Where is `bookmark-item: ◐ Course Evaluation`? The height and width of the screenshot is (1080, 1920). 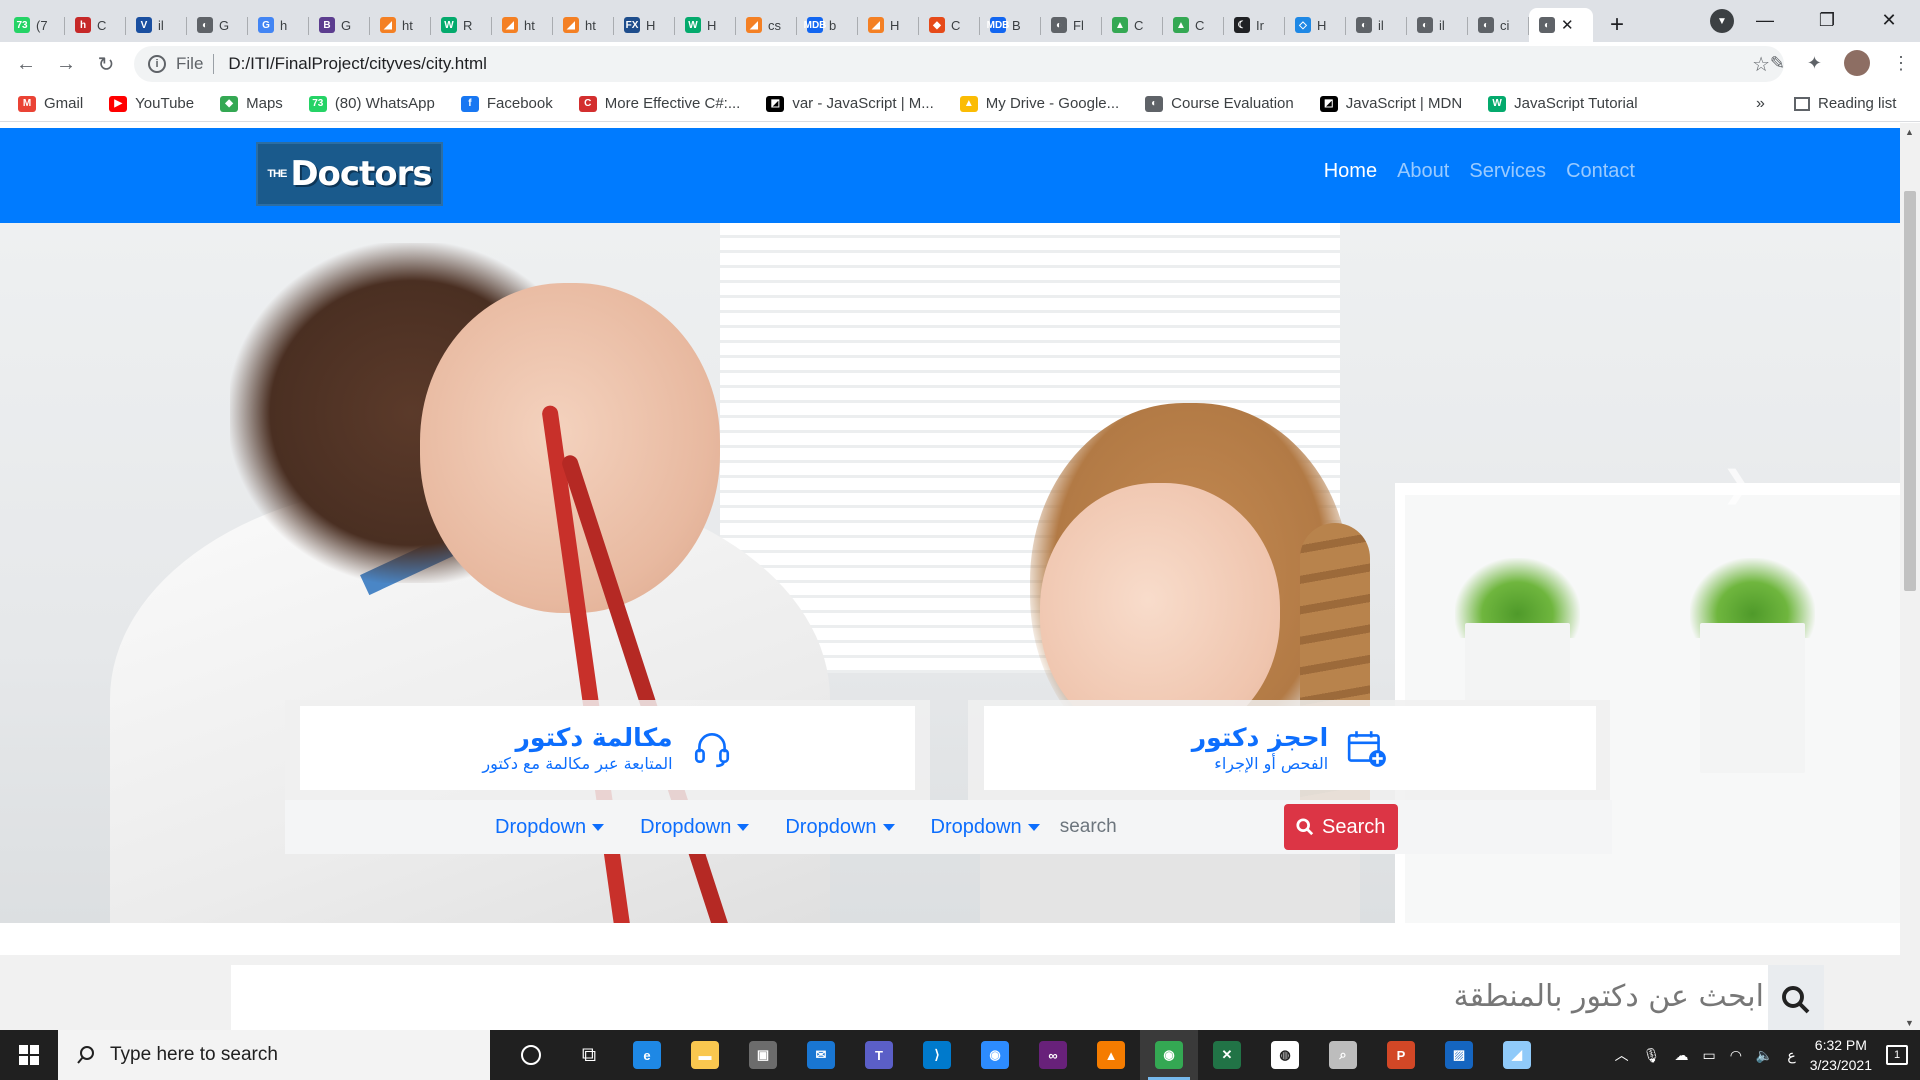 bookmark-item: ◐ Course Evaluation is located at coordinates (1219, 103).